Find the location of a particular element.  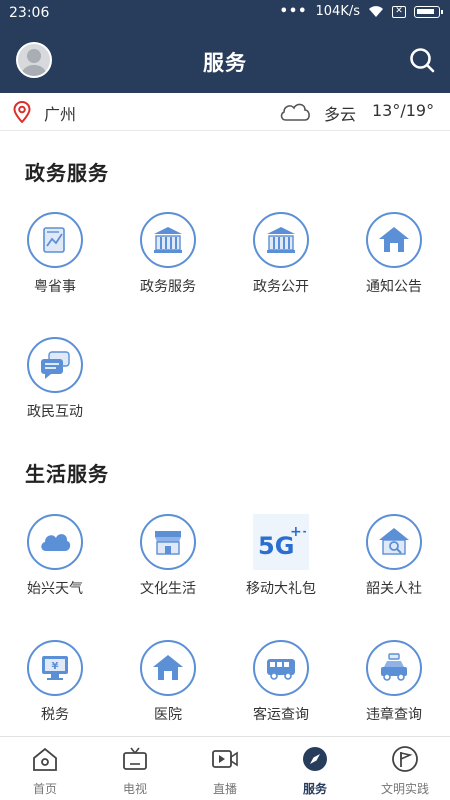

service-violation-query: 违章查询 is located at coordinates (394, 682).